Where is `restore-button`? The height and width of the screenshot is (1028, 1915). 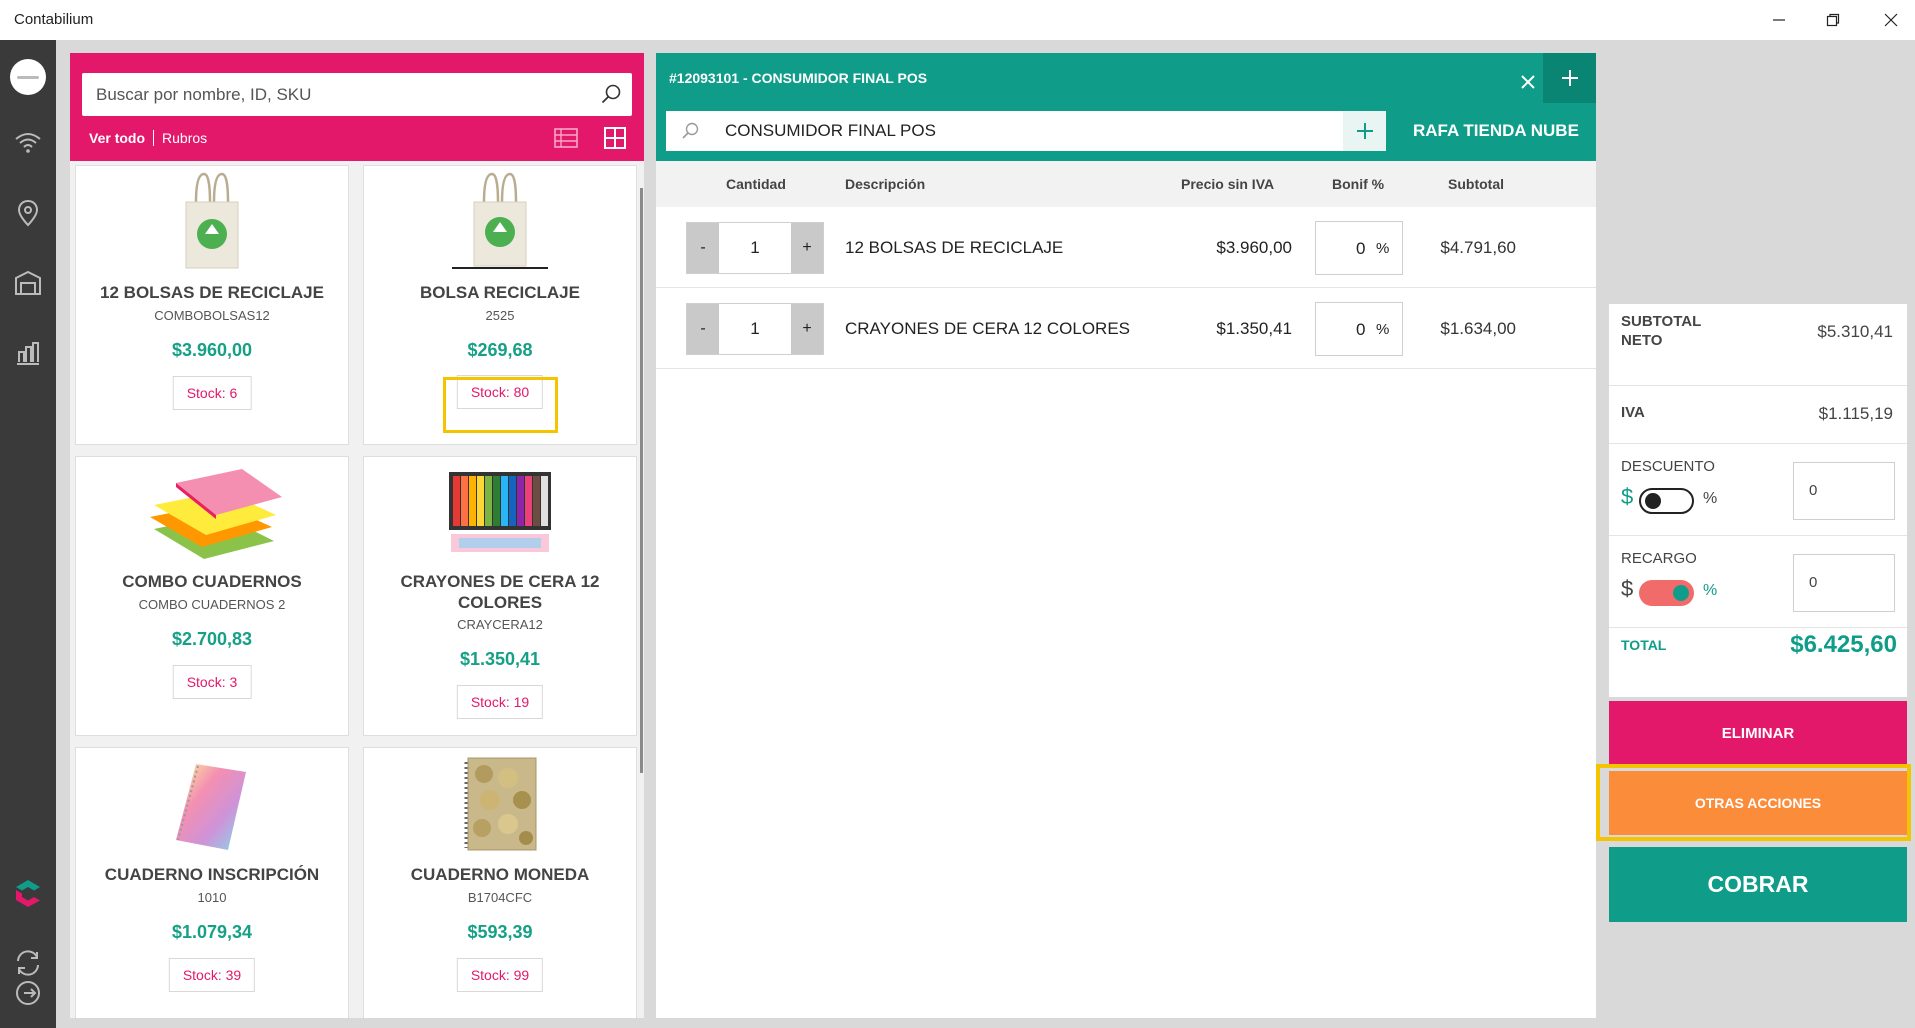
restore-button is located at coordinates (1833, 20).